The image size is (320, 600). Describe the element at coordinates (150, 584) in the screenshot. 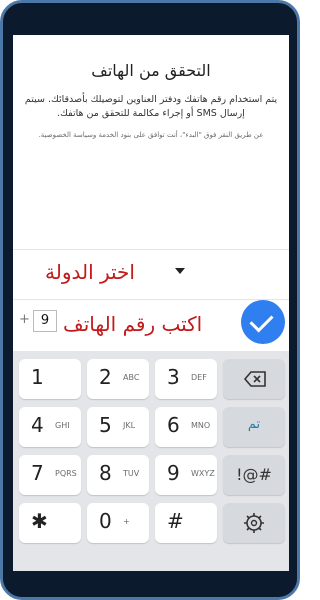

I see `bottom-frame` at that location.